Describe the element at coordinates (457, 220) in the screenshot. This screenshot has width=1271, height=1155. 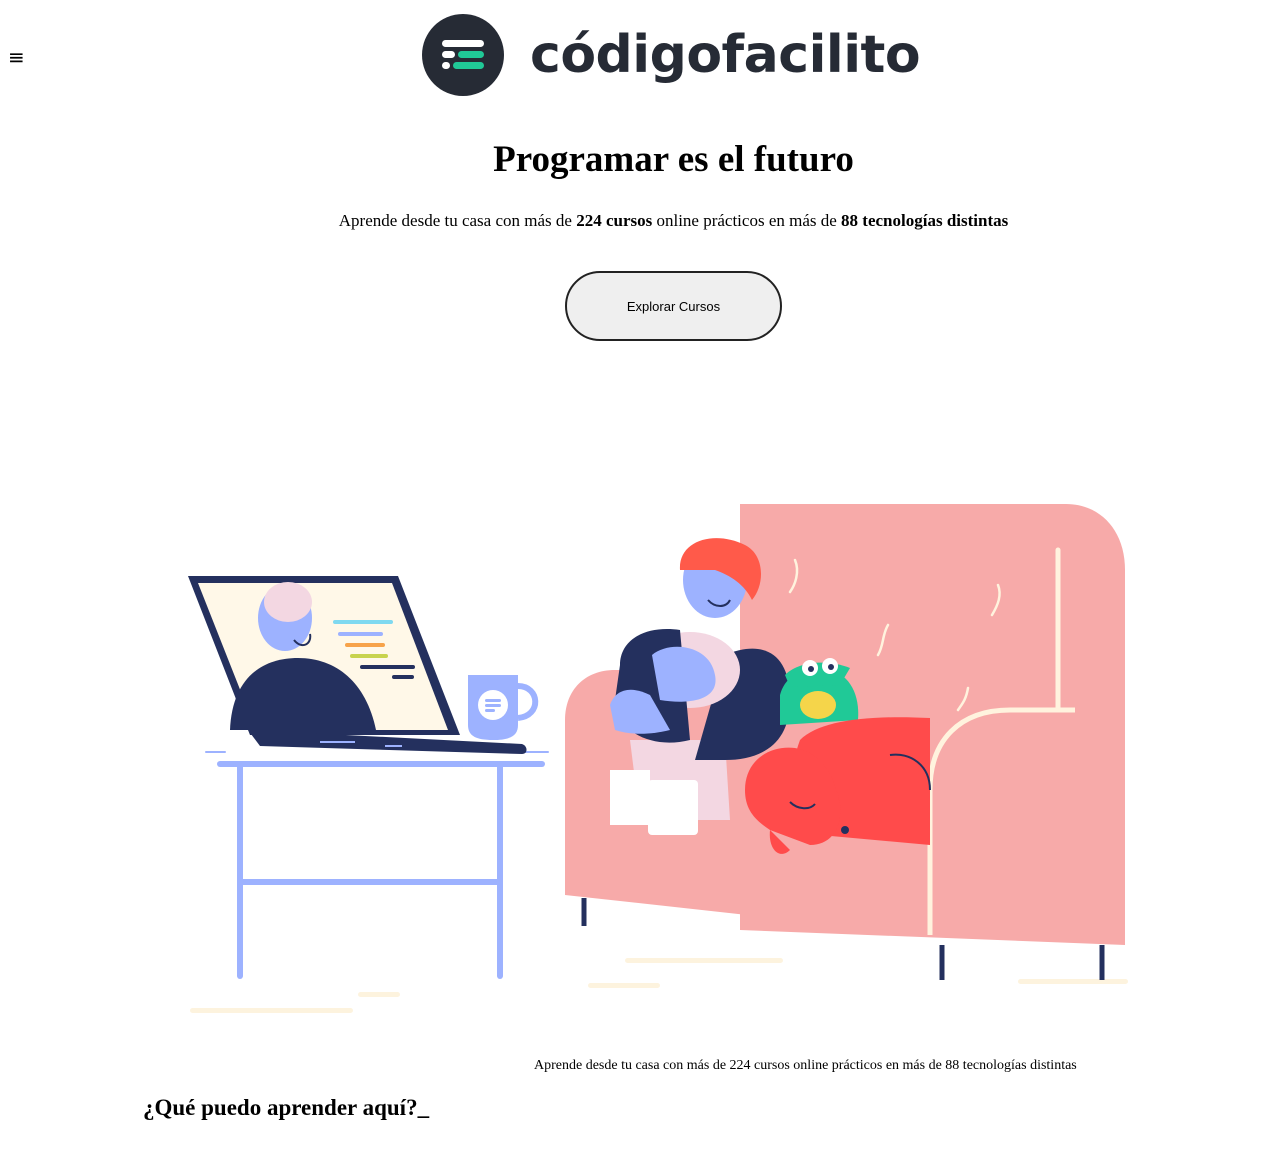
I see `hero-subtitle-text: Aprende desde tu casa con más de` at that location.